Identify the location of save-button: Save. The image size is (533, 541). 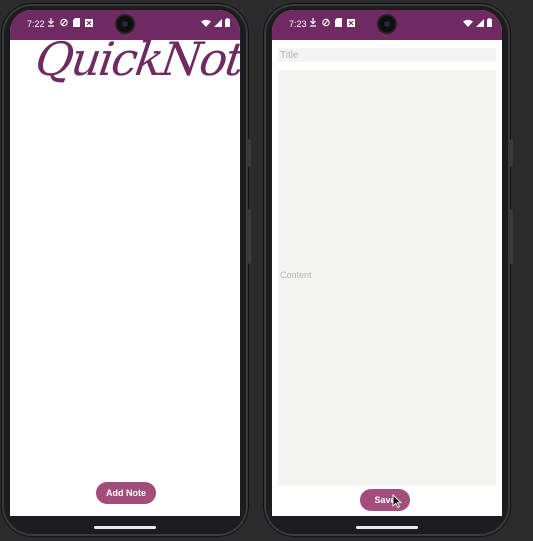
(385, 500).